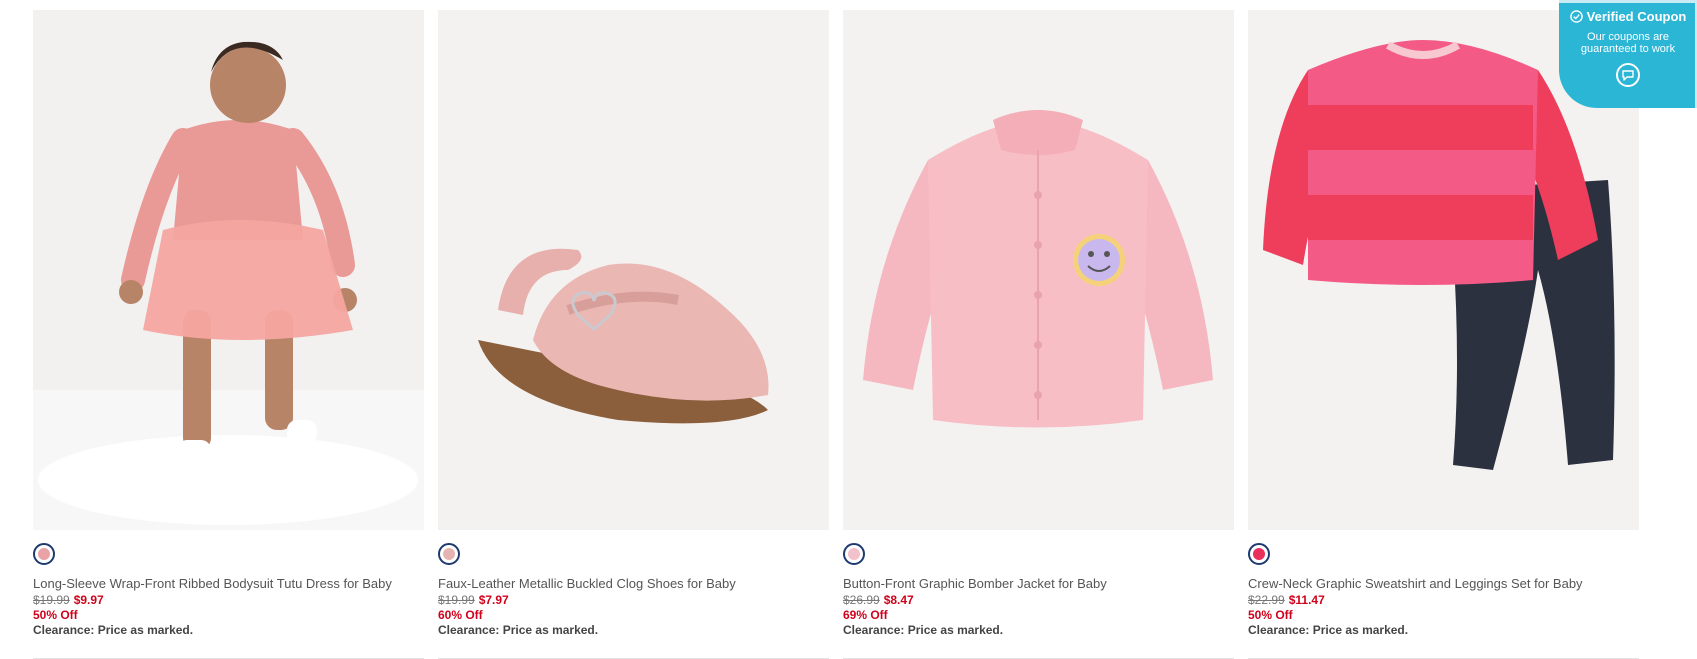 This screenshot has width=1697, height=659. I want to click on sale-price: $9.97, so click(88, 600).